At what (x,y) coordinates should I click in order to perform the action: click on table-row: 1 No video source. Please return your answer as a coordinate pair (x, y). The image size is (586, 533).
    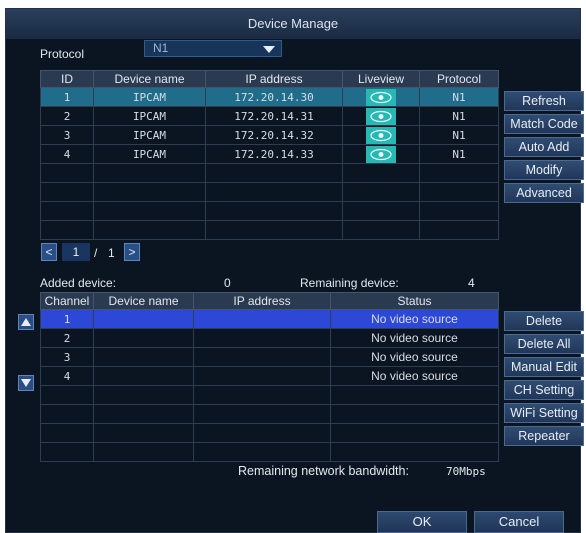
    Looking at the image, I should click on (269, 319).